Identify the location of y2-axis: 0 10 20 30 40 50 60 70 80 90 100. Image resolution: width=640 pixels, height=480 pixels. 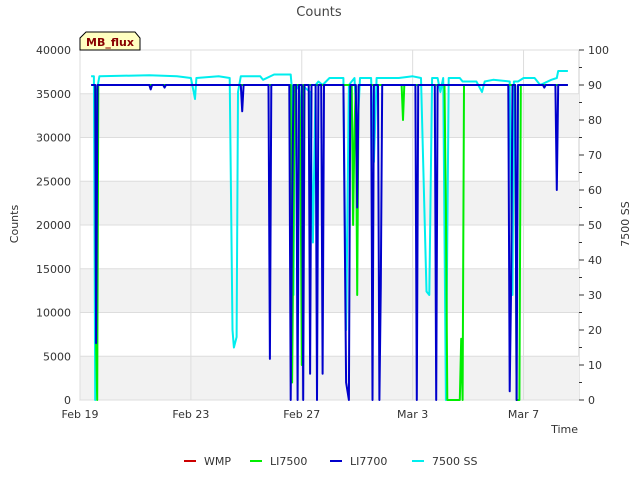
(594, 225).